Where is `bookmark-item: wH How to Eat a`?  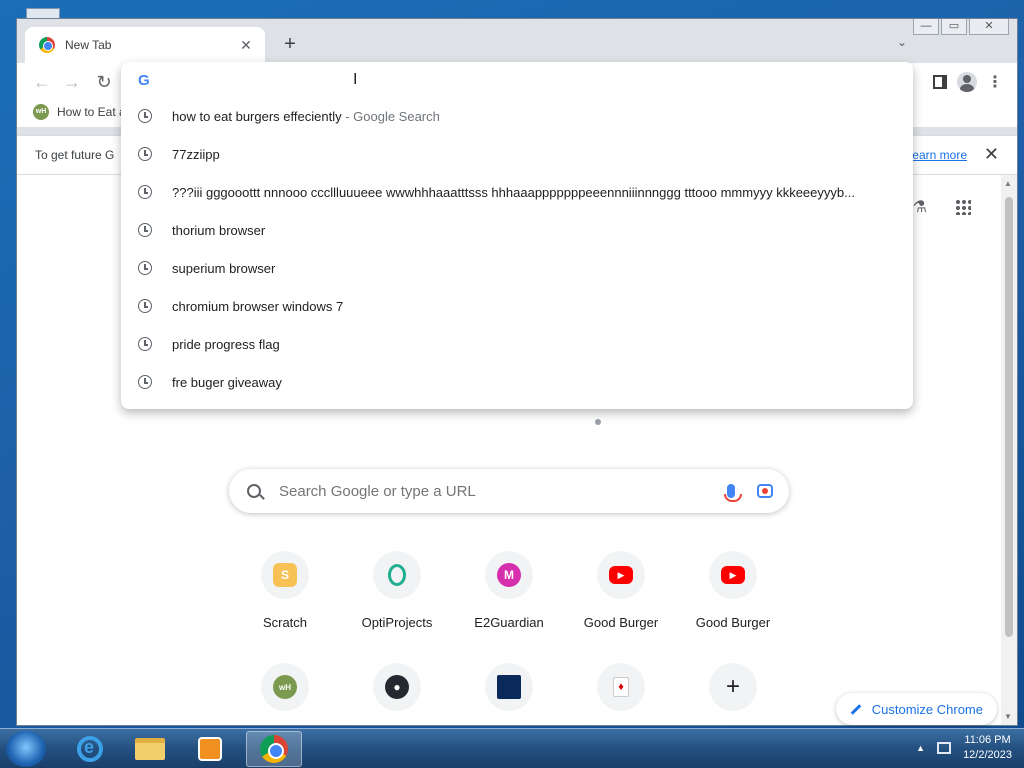
bookmark-item: wH How to Eat a is located at coordinates (79, 112).